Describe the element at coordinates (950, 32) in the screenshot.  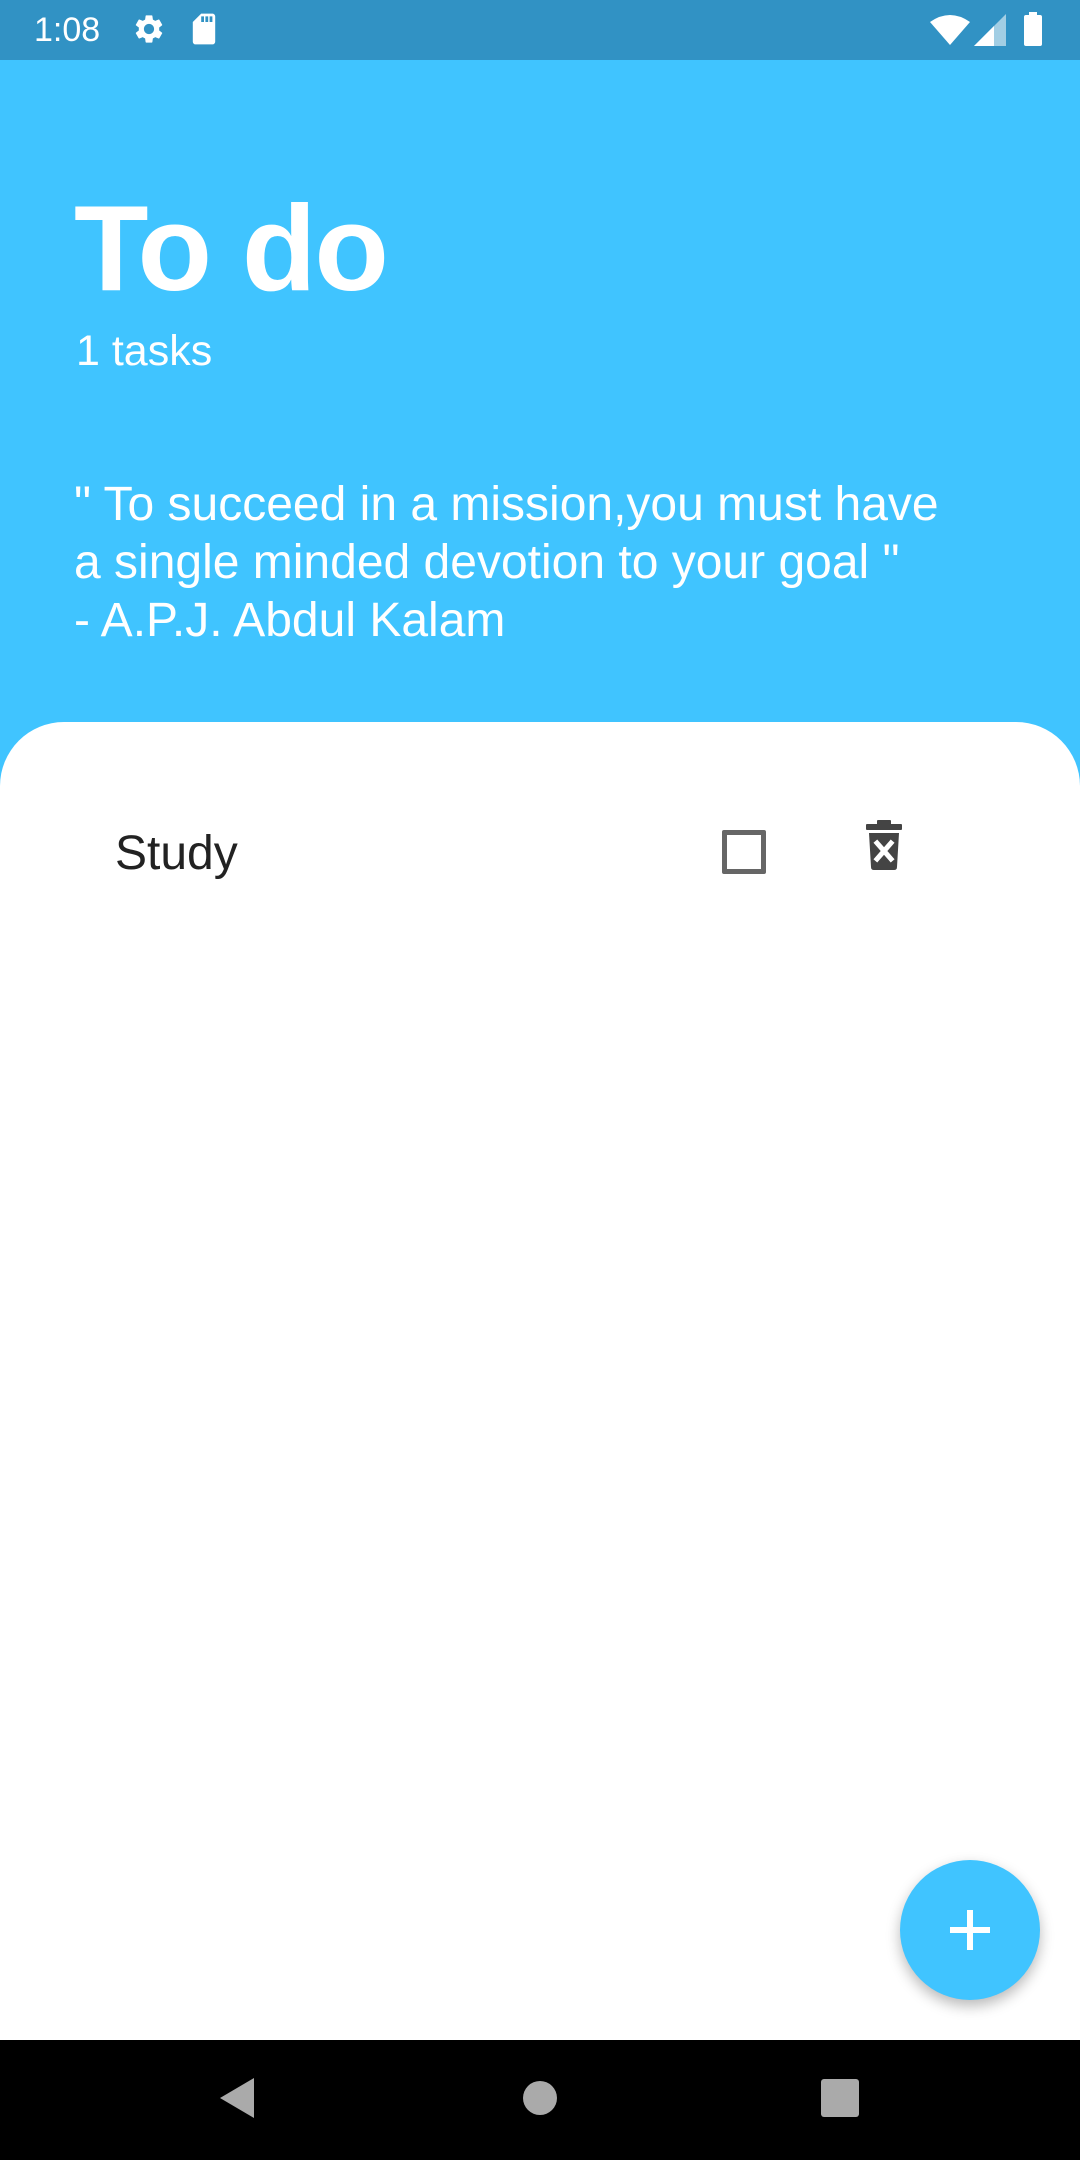
I see `wifi-icon` at that location.